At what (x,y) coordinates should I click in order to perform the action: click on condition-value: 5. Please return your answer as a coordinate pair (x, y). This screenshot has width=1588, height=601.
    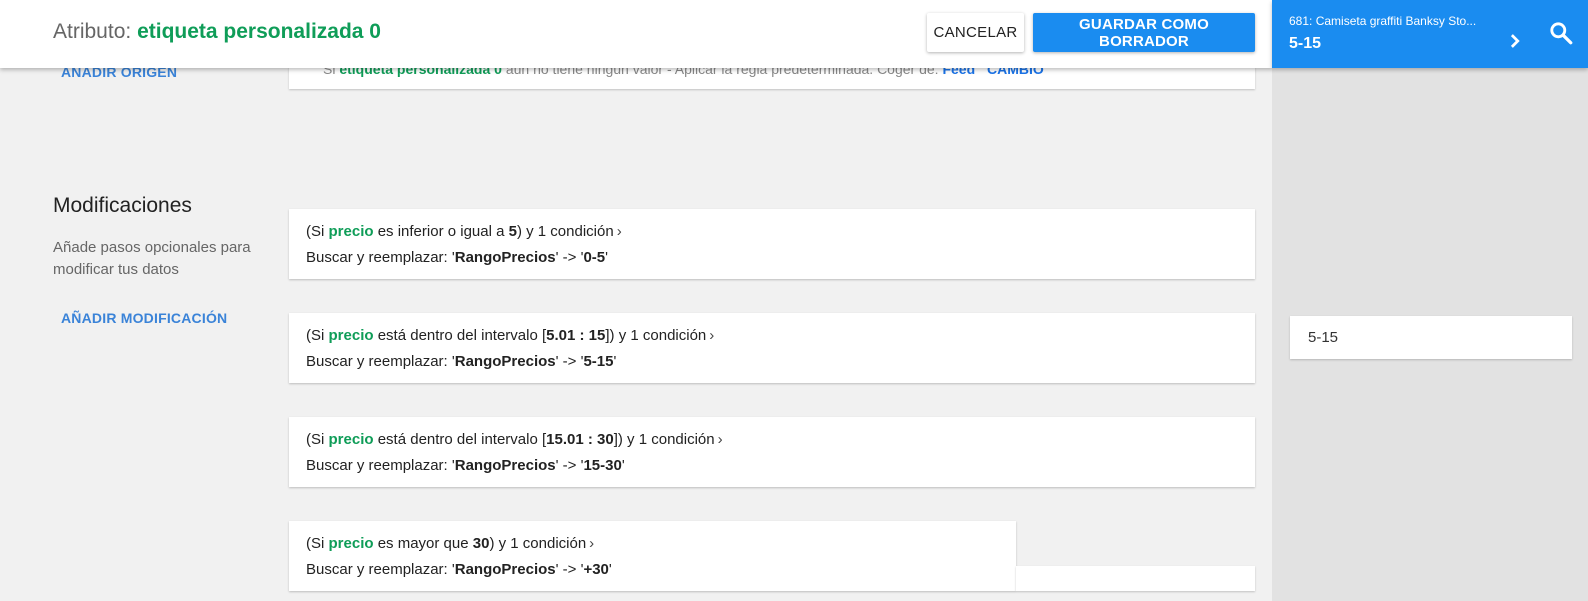
    Looking at the image, I should click on (512, 231).